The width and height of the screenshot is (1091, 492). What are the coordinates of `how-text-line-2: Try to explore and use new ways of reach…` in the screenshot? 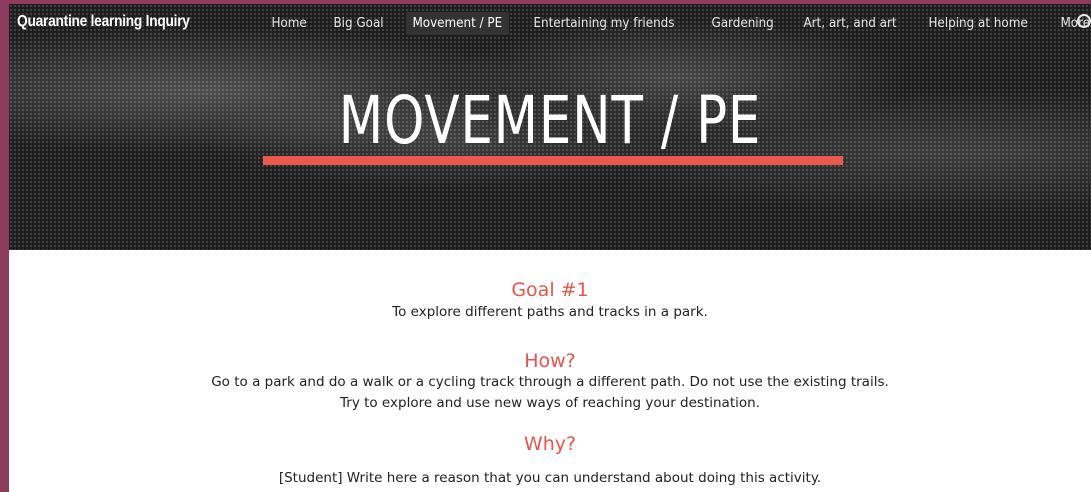 It's located at (550, 403).